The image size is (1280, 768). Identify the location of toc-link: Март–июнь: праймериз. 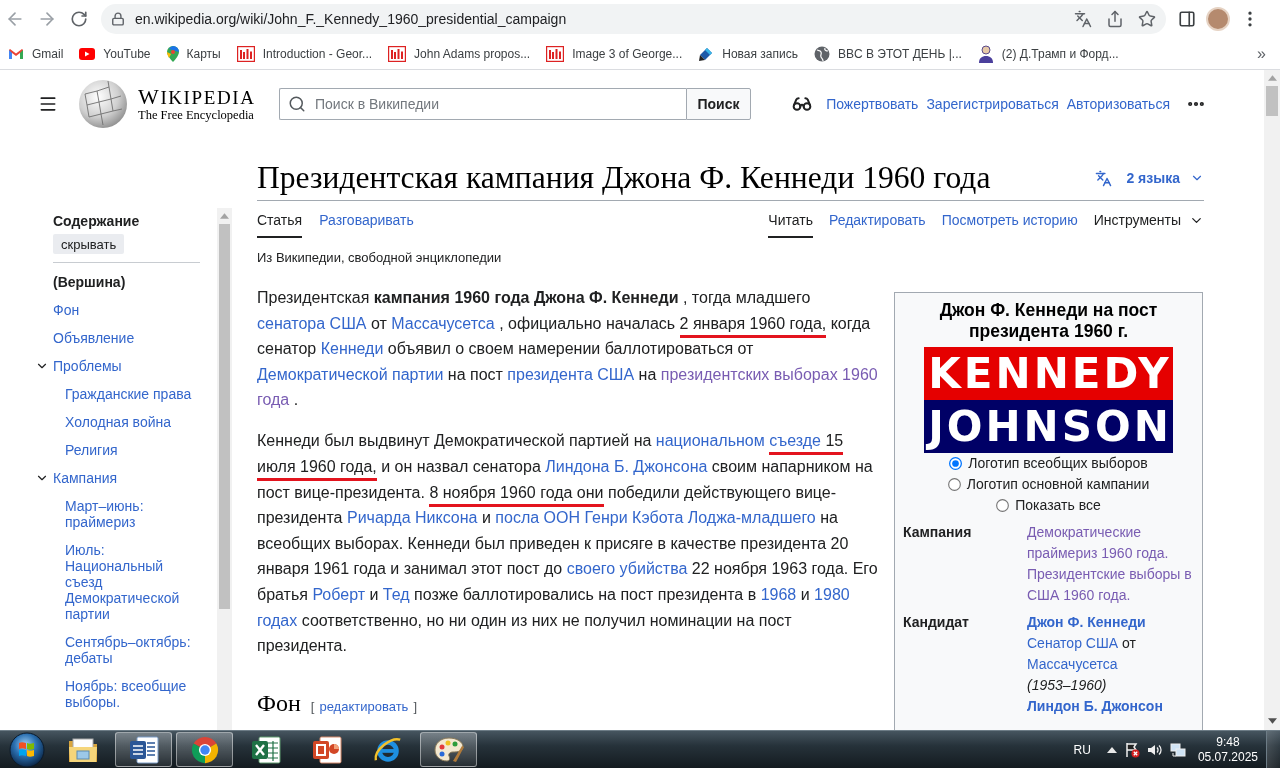
(132, 514).